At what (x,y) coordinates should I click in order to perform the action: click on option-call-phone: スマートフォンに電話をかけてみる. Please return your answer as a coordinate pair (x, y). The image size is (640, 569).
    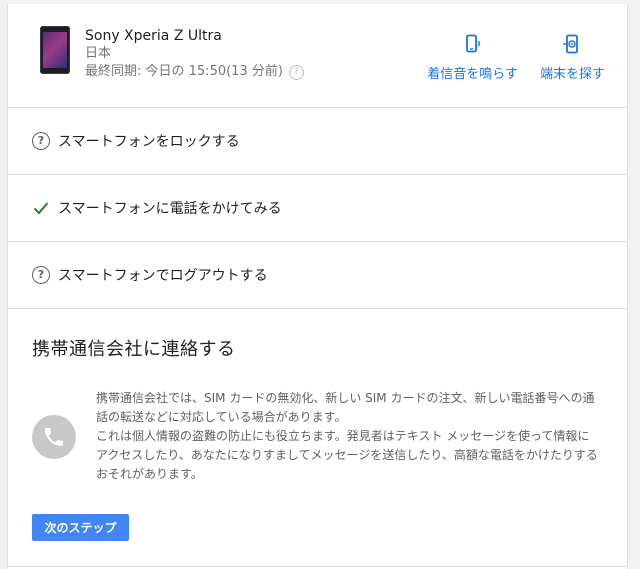
    Looking at the image, I should click on (317, 208).